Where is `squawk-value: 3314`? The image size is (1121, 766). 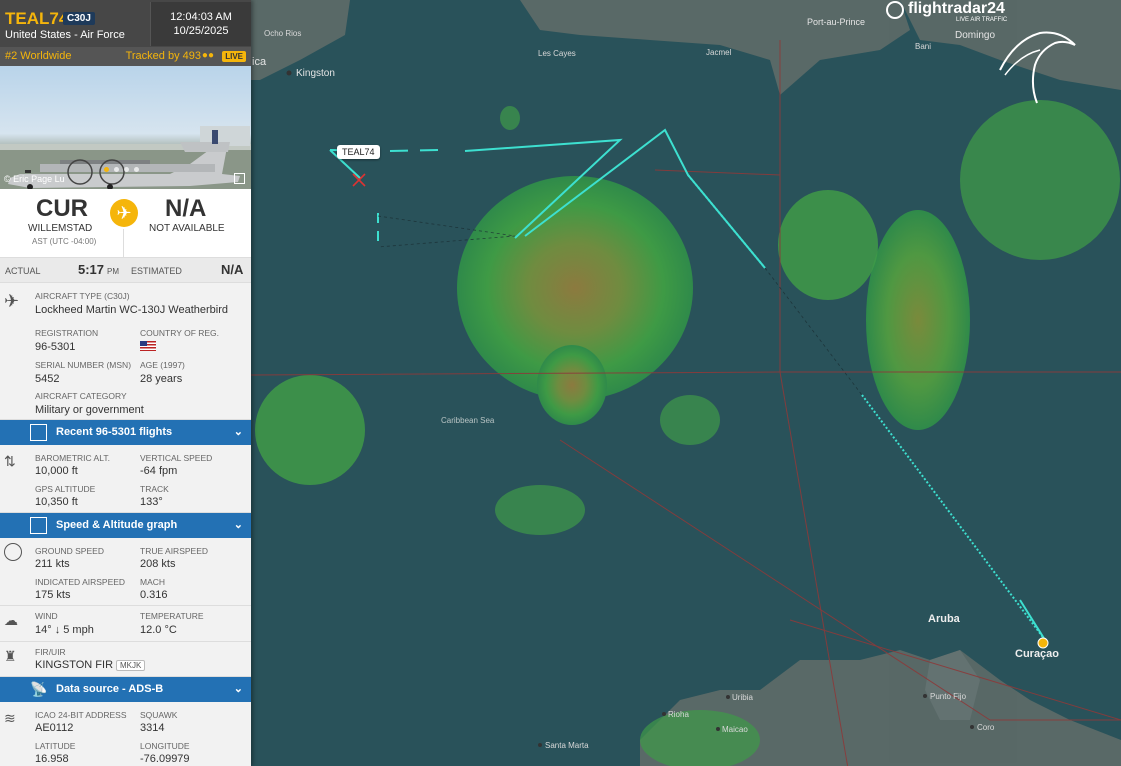 squawk-value: 3314 is located at coordinates (152, 728).